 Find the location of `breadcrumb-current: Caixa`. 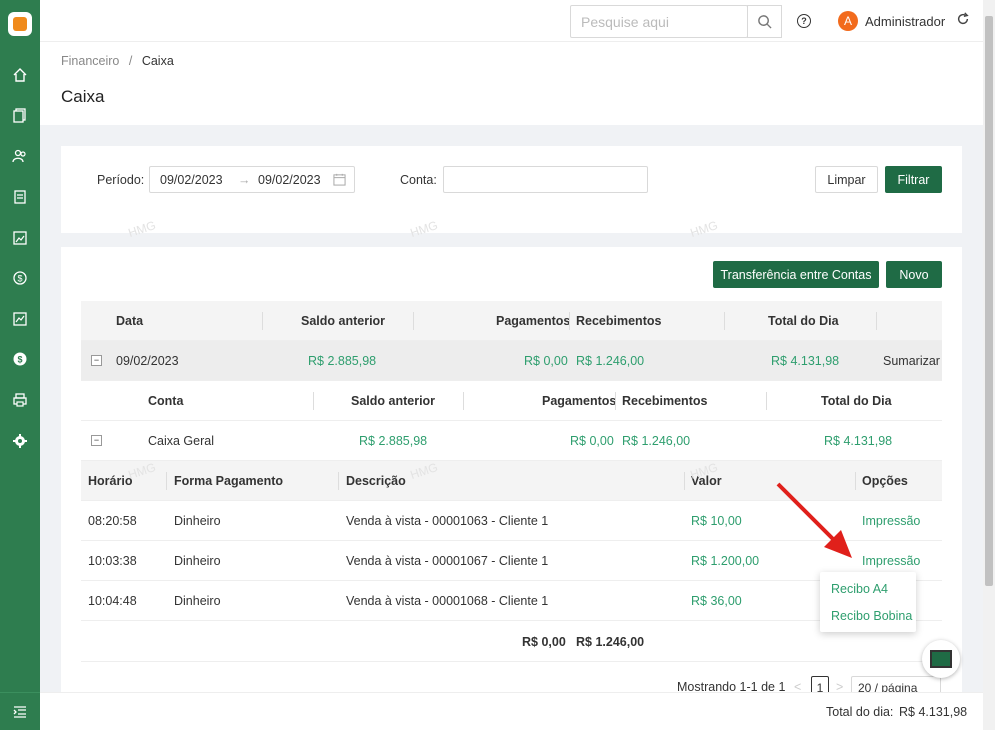

breadcrumb-current: Caixa is located at coordinates (157, 61).